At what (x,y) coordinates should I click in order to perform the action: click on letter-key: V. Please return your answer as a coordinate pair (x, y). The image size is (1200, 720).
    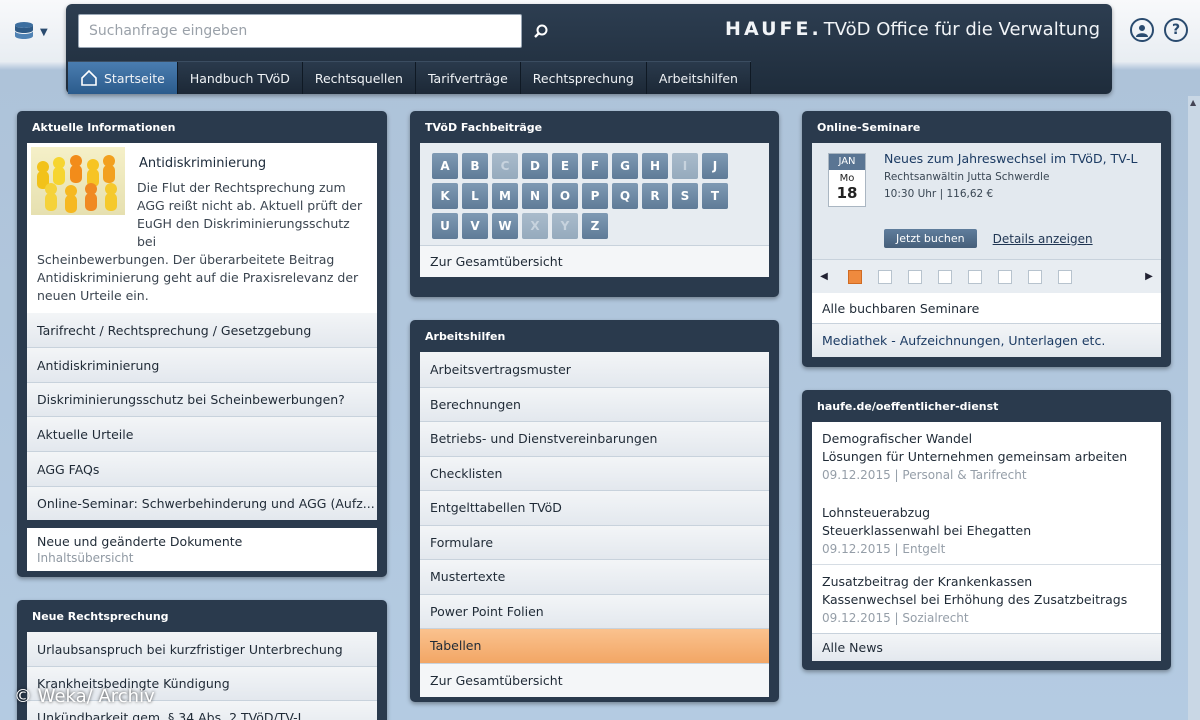
    Looking at the image, I should click on (475, 226).